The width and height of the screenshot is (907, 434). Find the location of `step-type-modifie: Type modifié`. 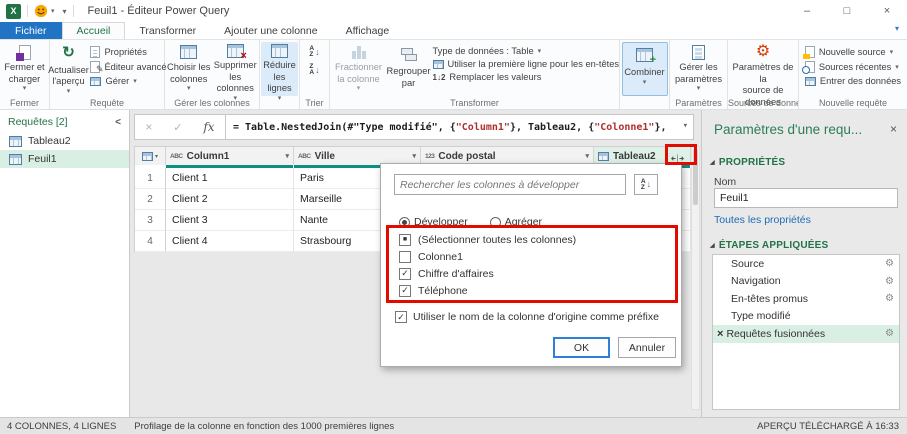

step-type-modifie: Type modifié is located at coordinates (806, 317).